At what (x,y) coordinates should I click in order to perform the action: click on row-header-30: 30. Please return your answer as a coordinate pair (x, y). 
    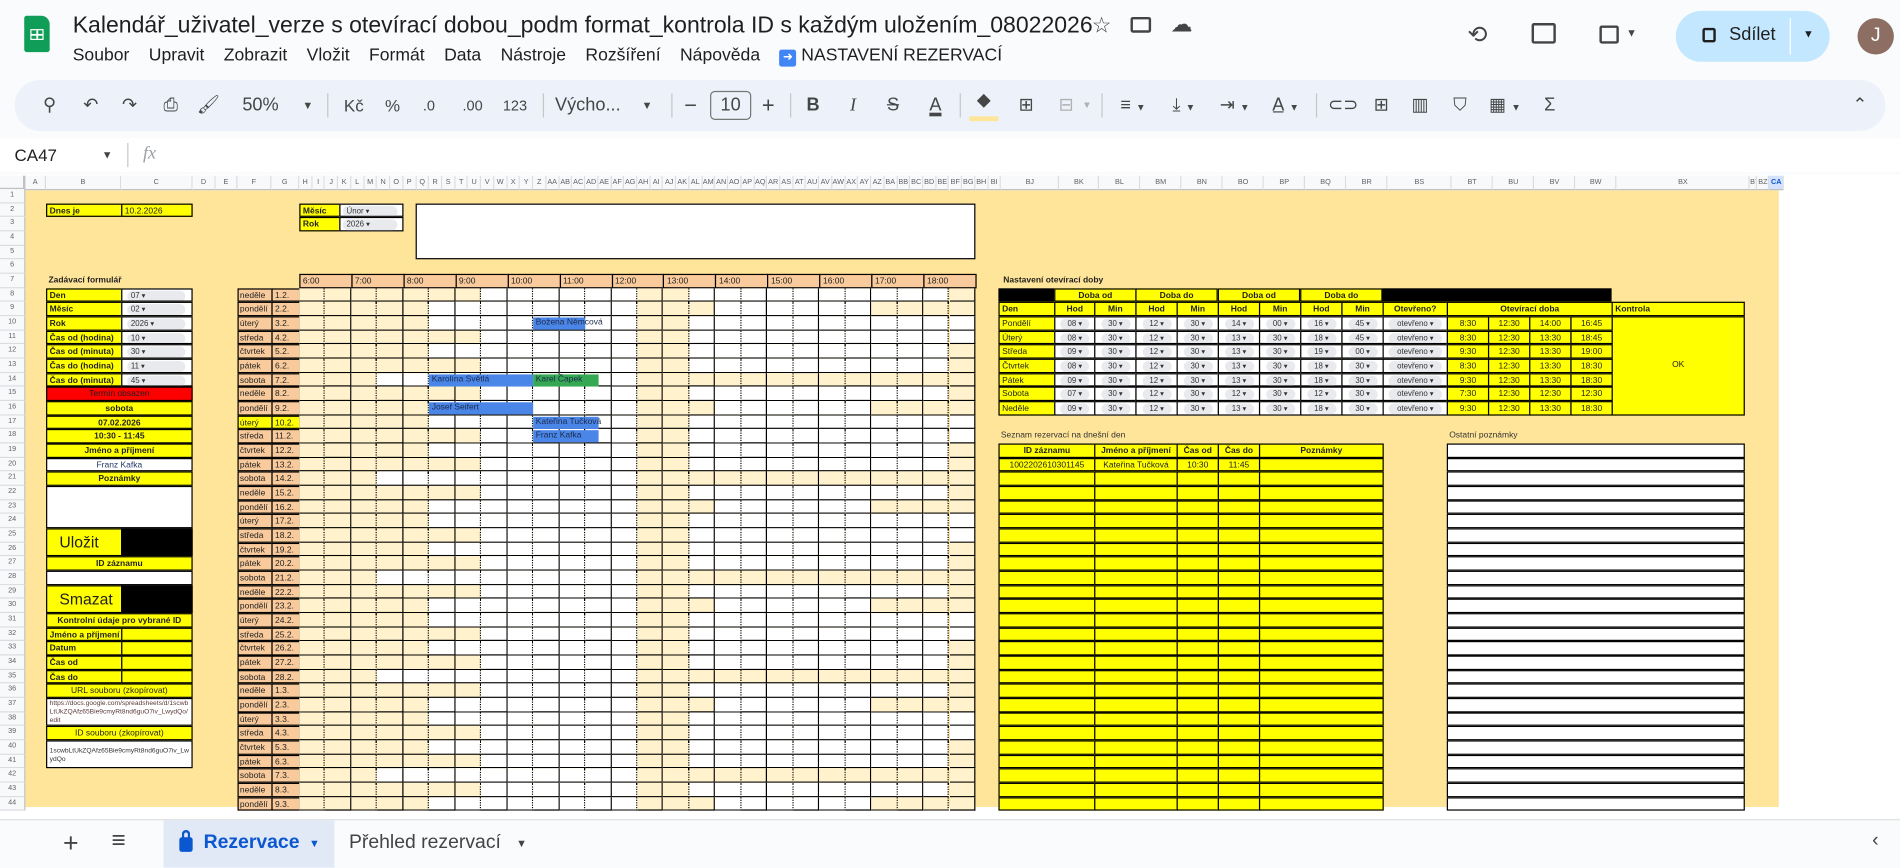
    Looking at the image, I should click on (13, 606).